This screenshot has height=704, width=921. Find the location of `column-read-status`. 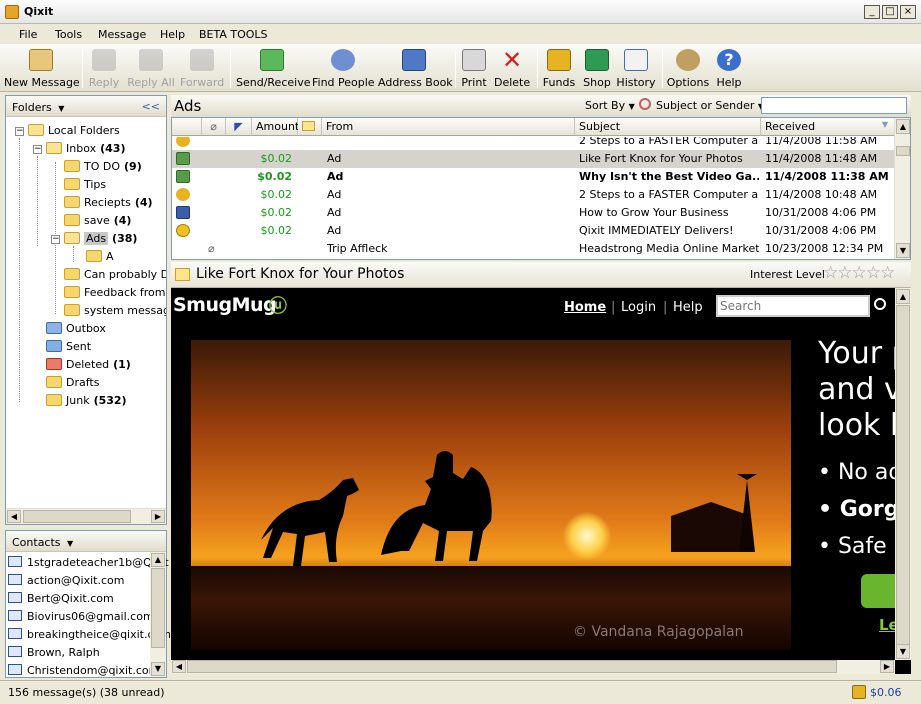

column-read-status is located at coordinates (310, 127).